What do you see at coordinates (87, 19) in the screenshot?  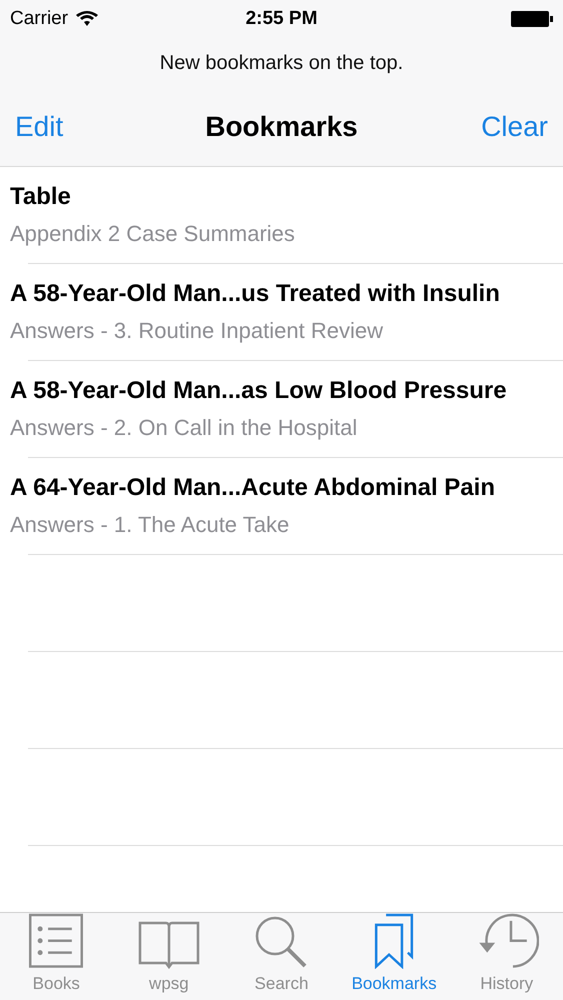 I see `wifi-icon` at bounding box center [87, 19].